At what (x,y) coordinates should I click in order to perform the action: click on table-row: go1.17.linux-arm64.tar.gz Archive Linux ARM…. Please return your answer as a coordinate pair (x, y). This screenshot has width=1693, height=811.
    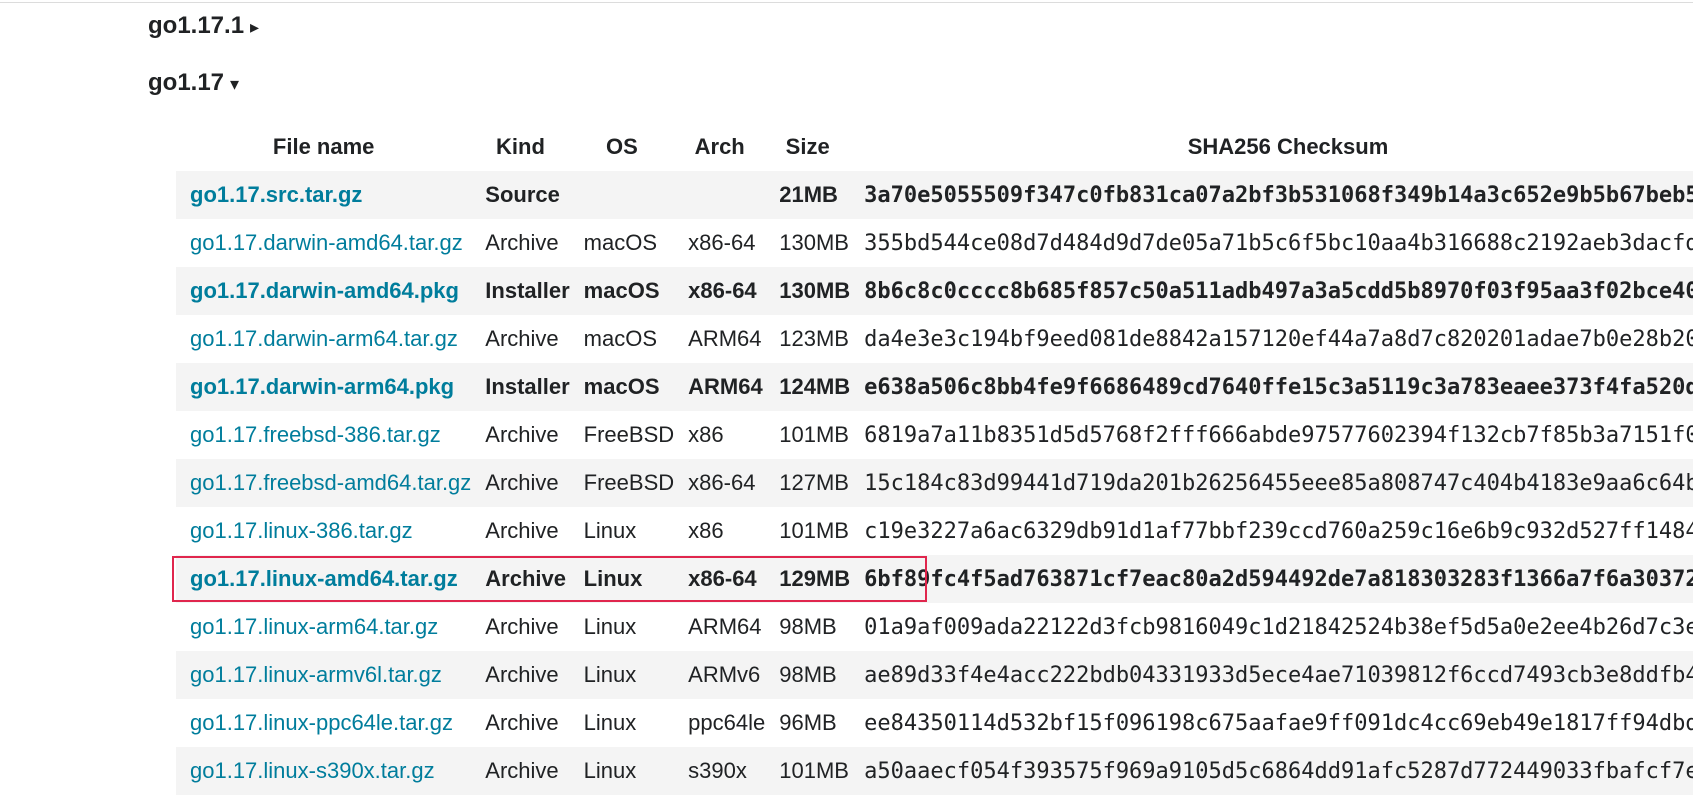
    Looking at the image, I should click on (934, 627).